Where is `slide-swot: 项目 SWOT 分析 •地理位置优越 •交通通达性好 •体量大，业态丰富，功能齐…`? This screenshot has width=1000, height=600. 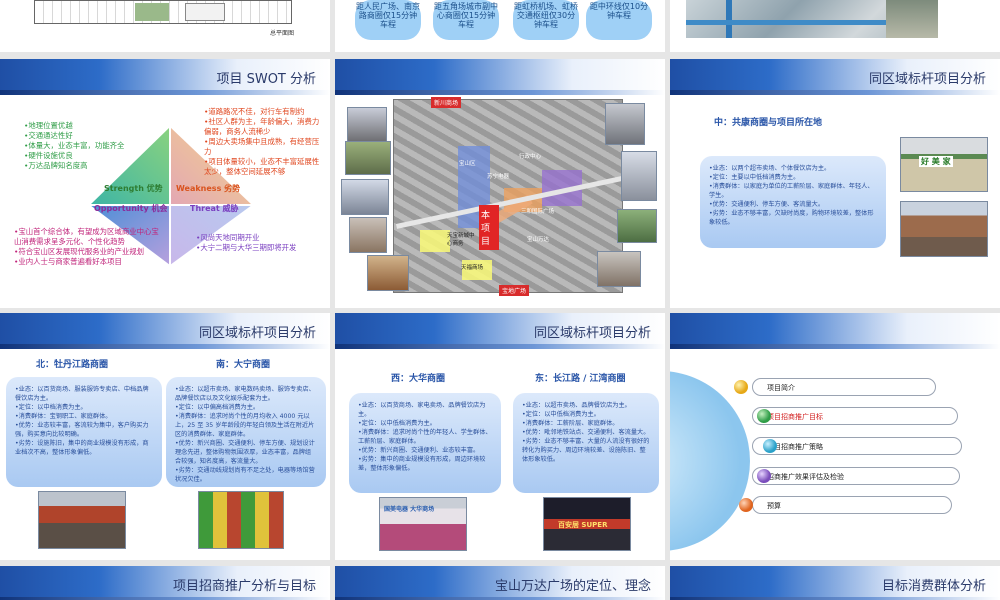
slide-swot: 项目 SWOT 分析 •地理位置优越 •交通通达性好 •体量大，业态丰富，功能齐… is located at coordinates (165, 183).